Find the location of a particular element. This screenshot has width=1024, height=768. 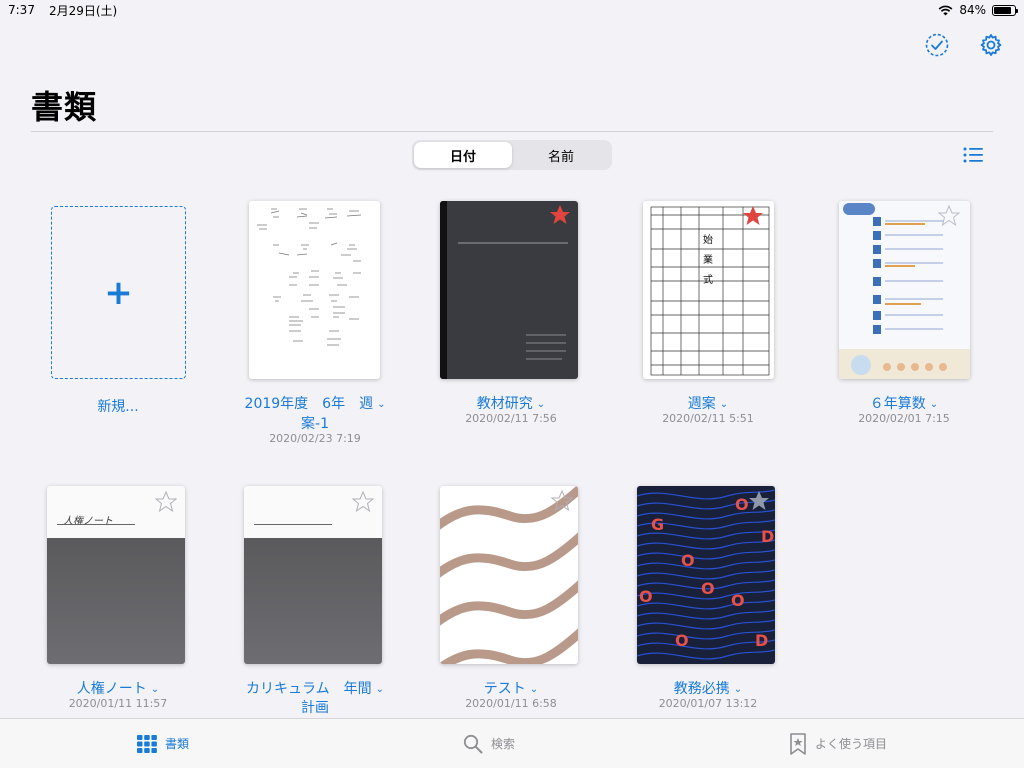

status-time: 7:37 is located at coordinates (21, 10).